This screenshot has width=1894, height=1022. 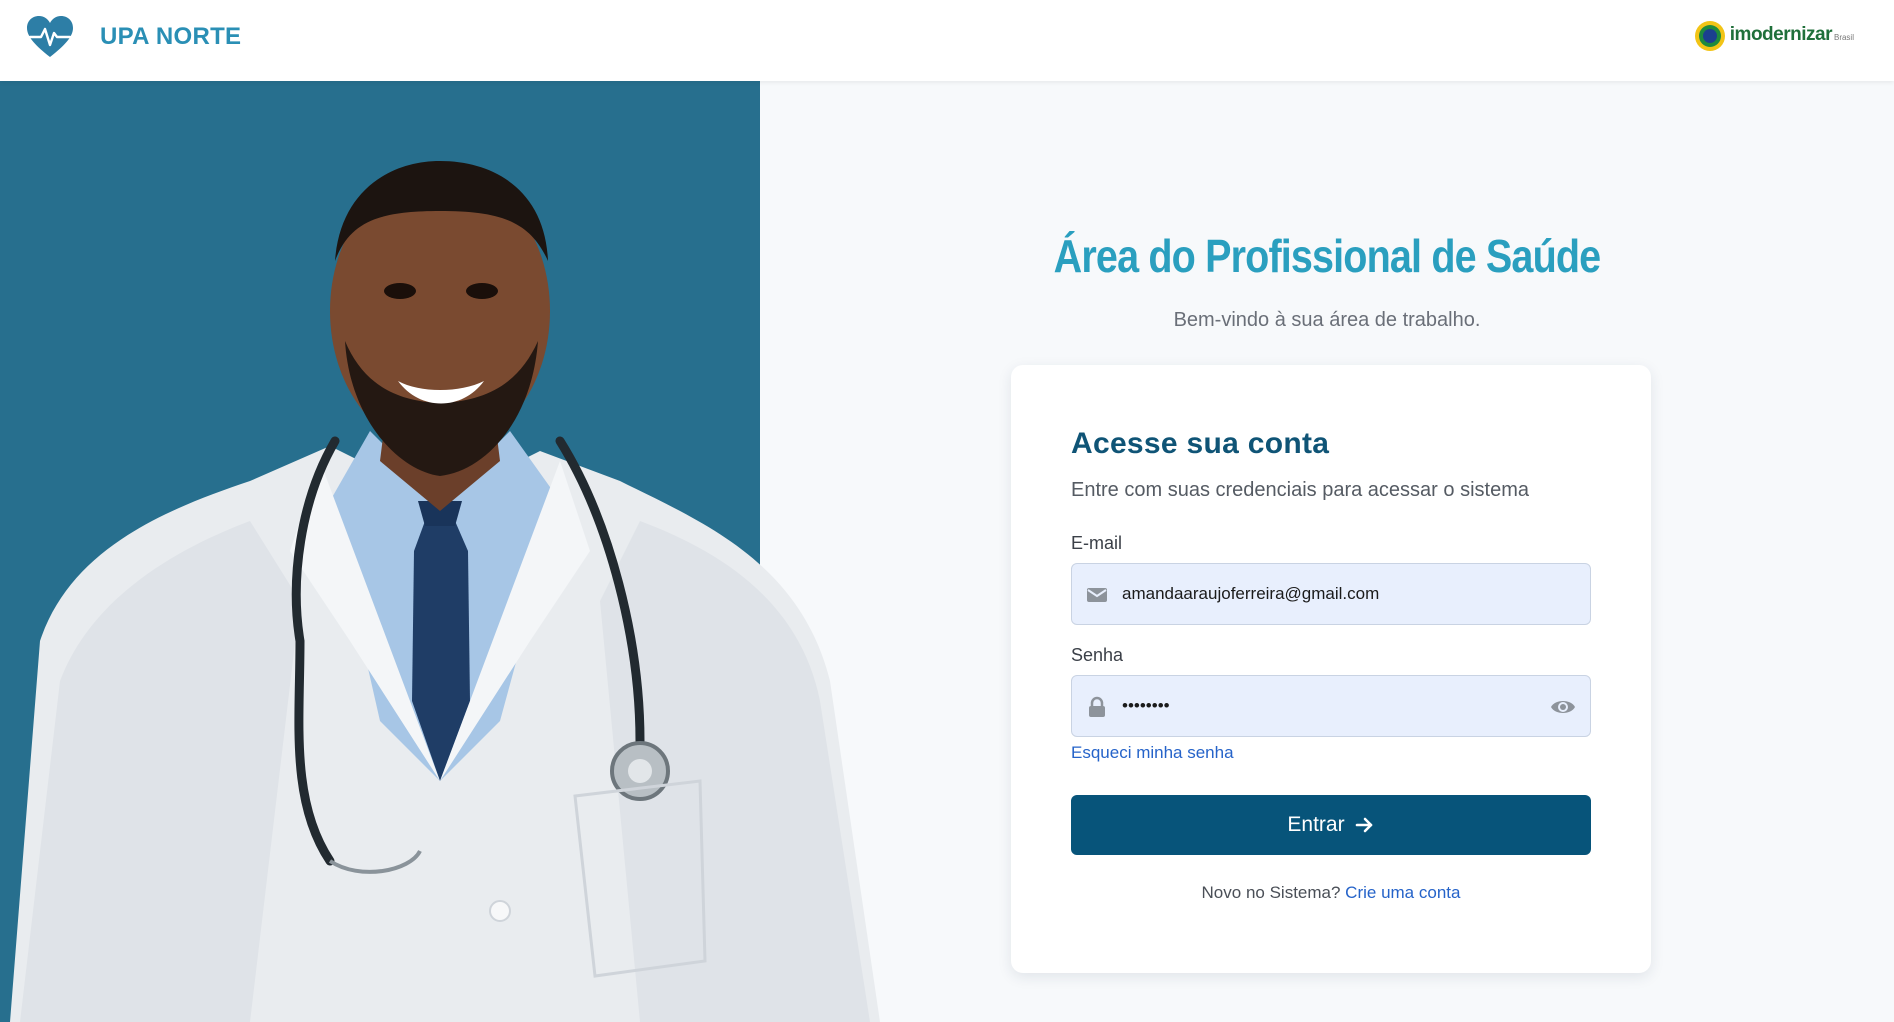 What do you see at coordinates (1563, 707) in the screenshot?
I see `eye-icon` at bounding box center [1563, 707].